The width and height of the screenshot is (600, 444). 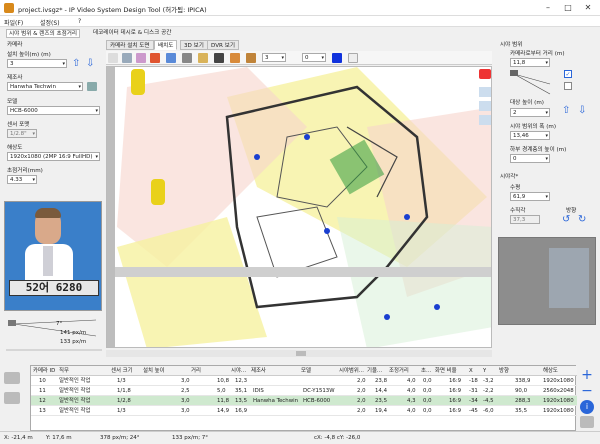 I want to click on cell: HCB-6000, so click(x=317, y=401).